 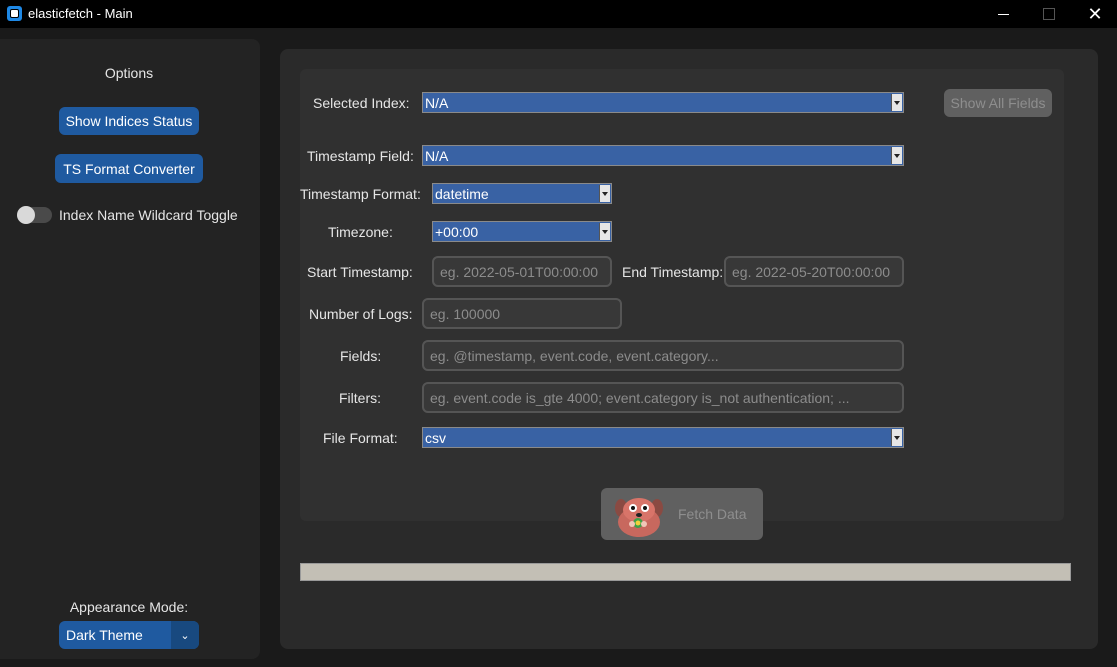 I want to click on number-of-logs-label: Number of Logs:, so click(x=361, y=314).